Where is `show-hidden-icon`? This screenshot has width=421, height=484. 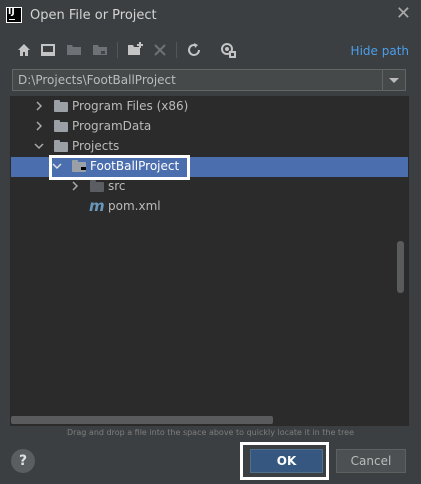 show-hidden-icon is located at coordinates (228, 50).